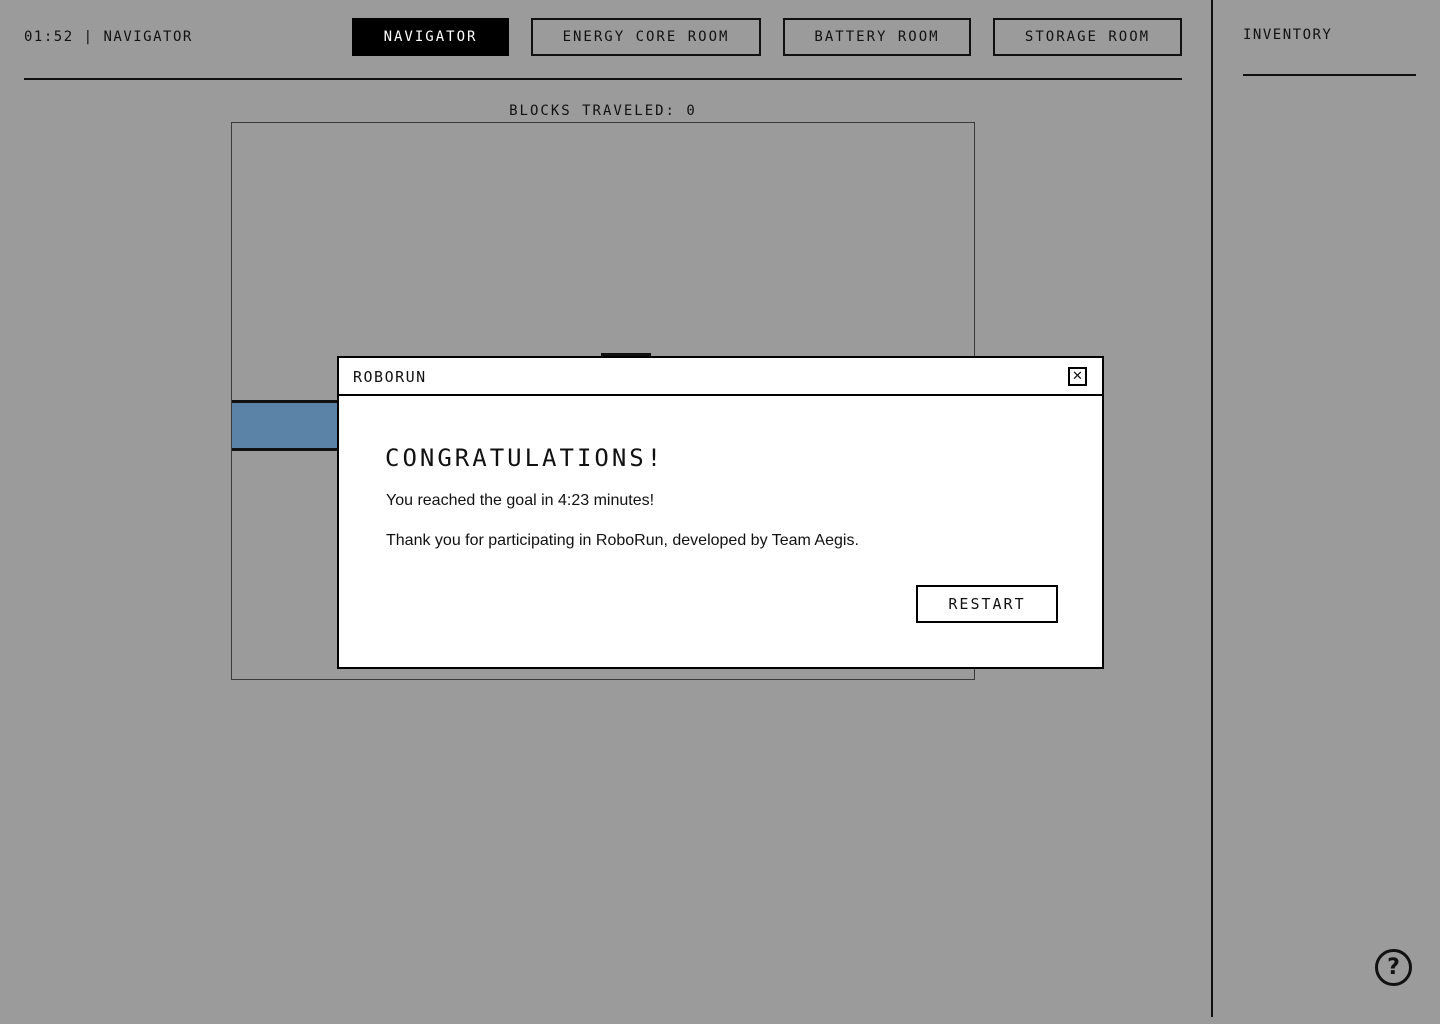 The image size is (1440, 1024). I want to click on completion-message: You reached the goal in 4:23 minutes!, so click(520, 500).